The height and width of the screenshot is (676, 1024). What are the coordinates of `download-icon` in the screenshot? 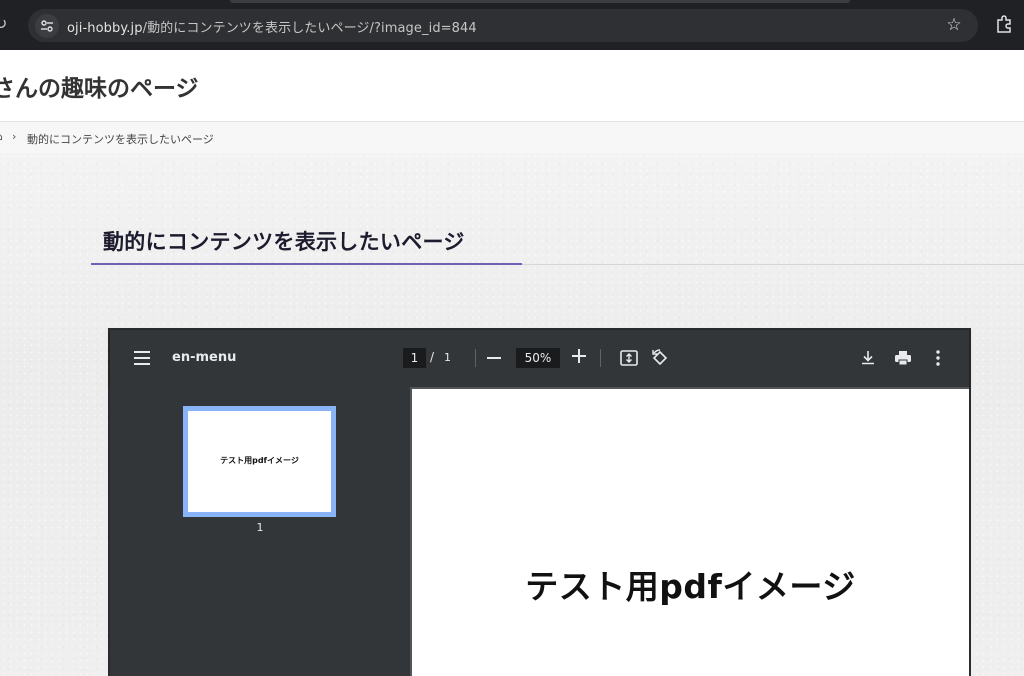 It's located at (868, 358).